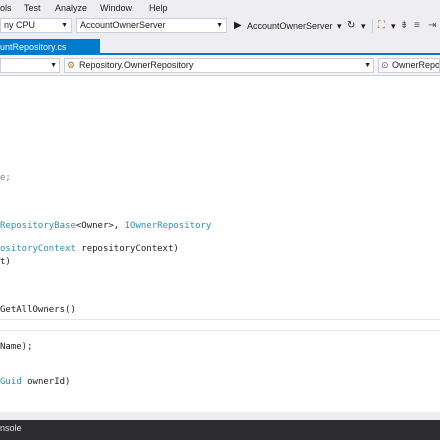  Describe the element at coordinates (71, 65) in the screenshot. I see `class-icon: ⚙` at that location.